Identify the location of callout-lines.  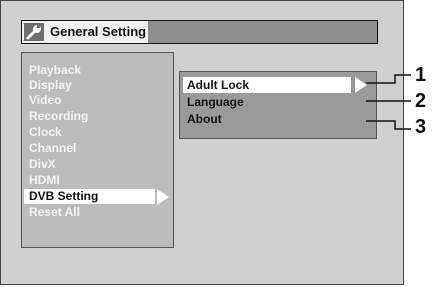
(388, 102).